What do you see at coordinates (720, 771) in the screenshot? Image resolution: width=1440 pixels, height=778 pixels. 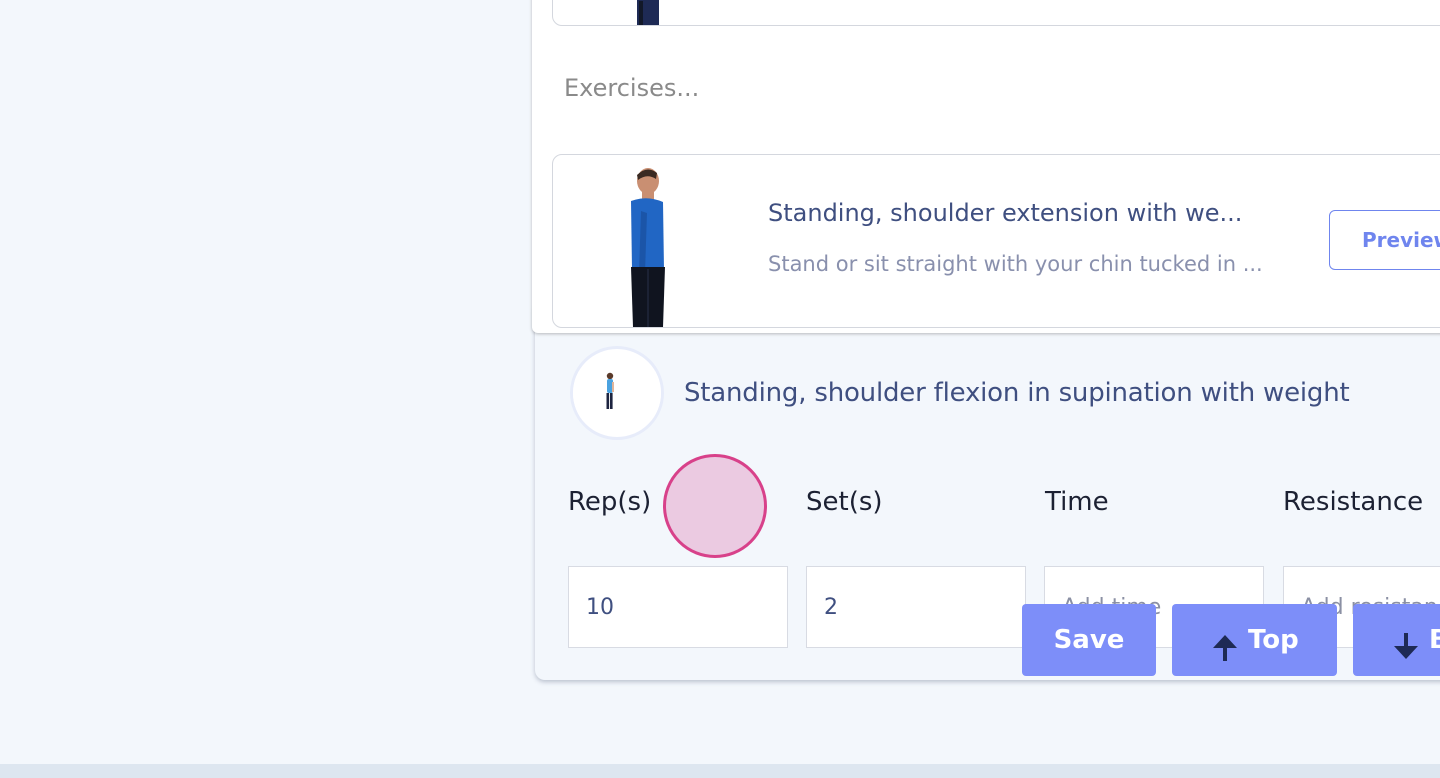 I see `bottom-strip` at bounding box center [720, 771].